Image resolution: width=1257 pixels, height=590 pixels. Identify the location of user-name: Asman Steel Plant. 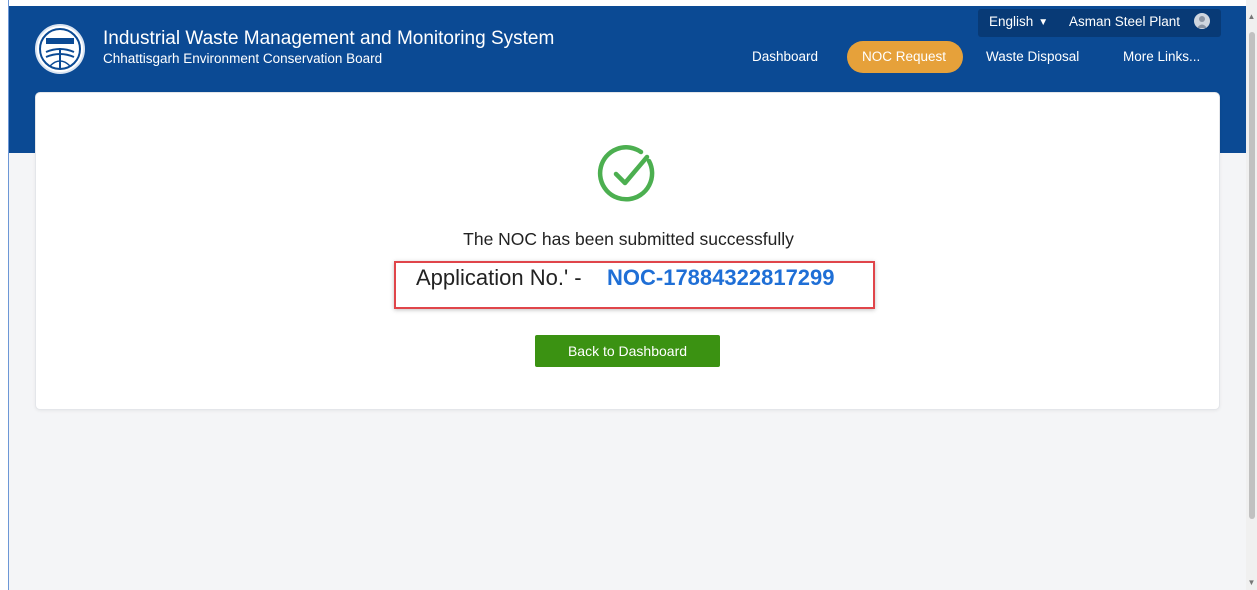
(1124, 21).